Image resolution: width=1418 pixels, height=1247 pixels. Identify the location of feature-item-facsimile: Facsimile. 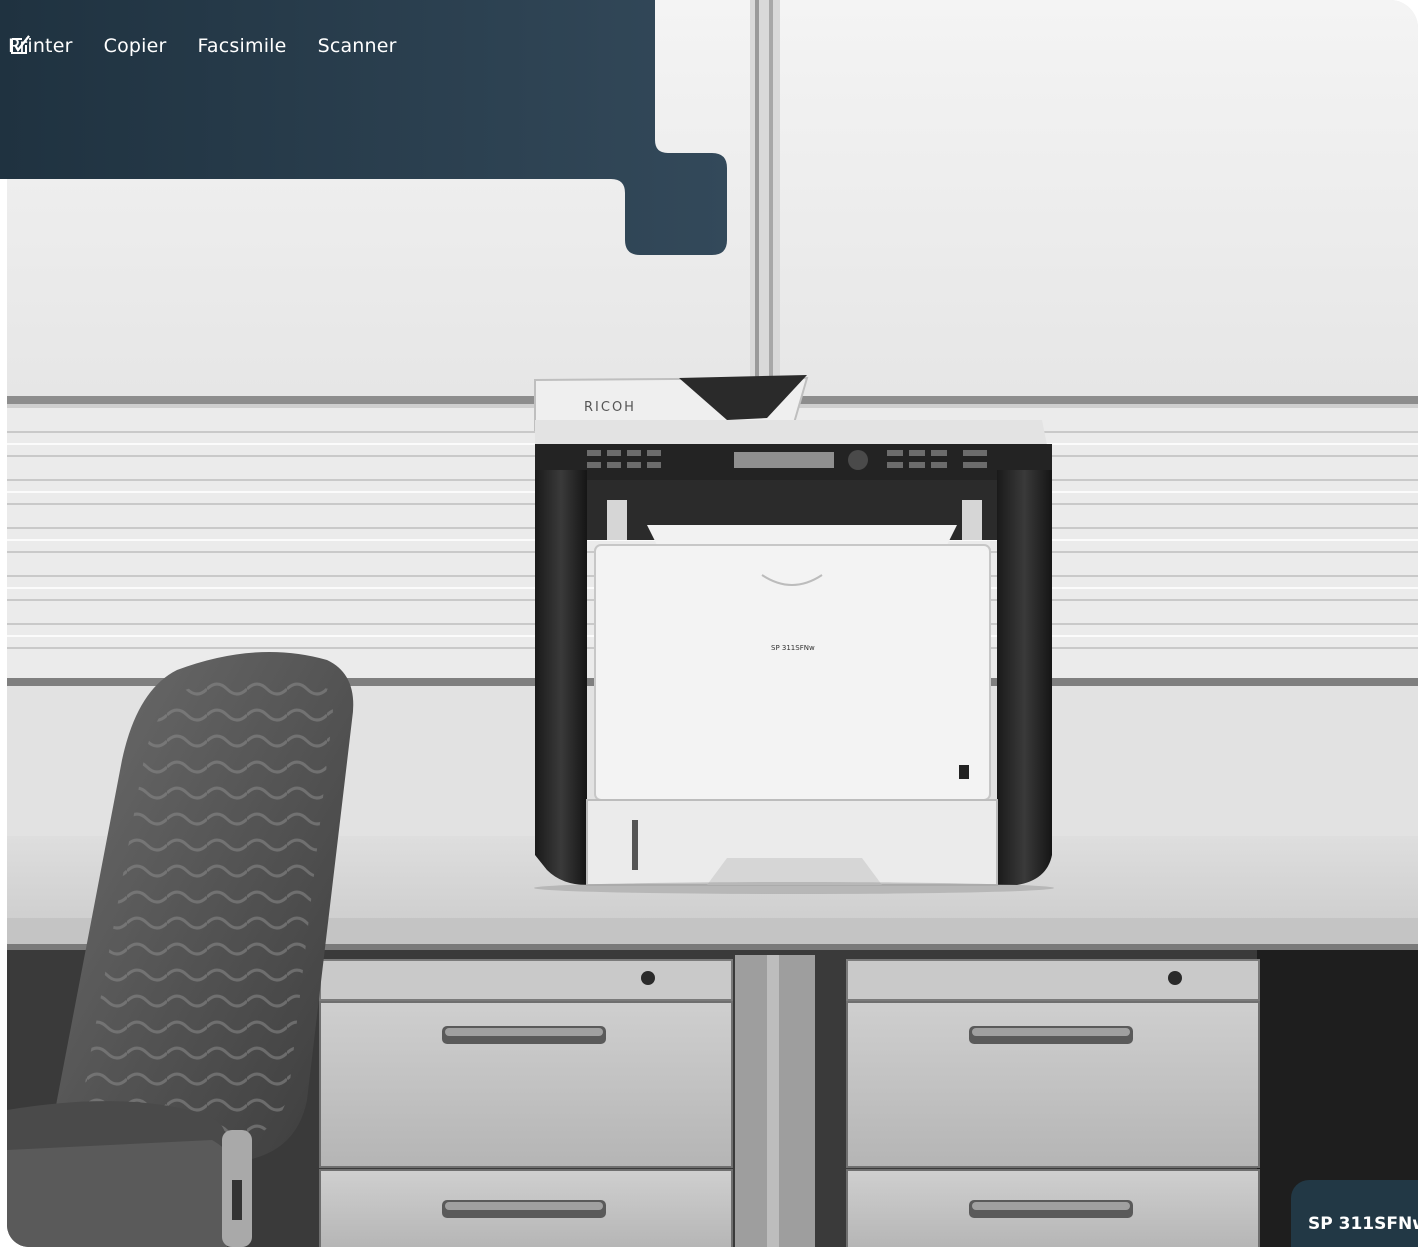
(149, 46).